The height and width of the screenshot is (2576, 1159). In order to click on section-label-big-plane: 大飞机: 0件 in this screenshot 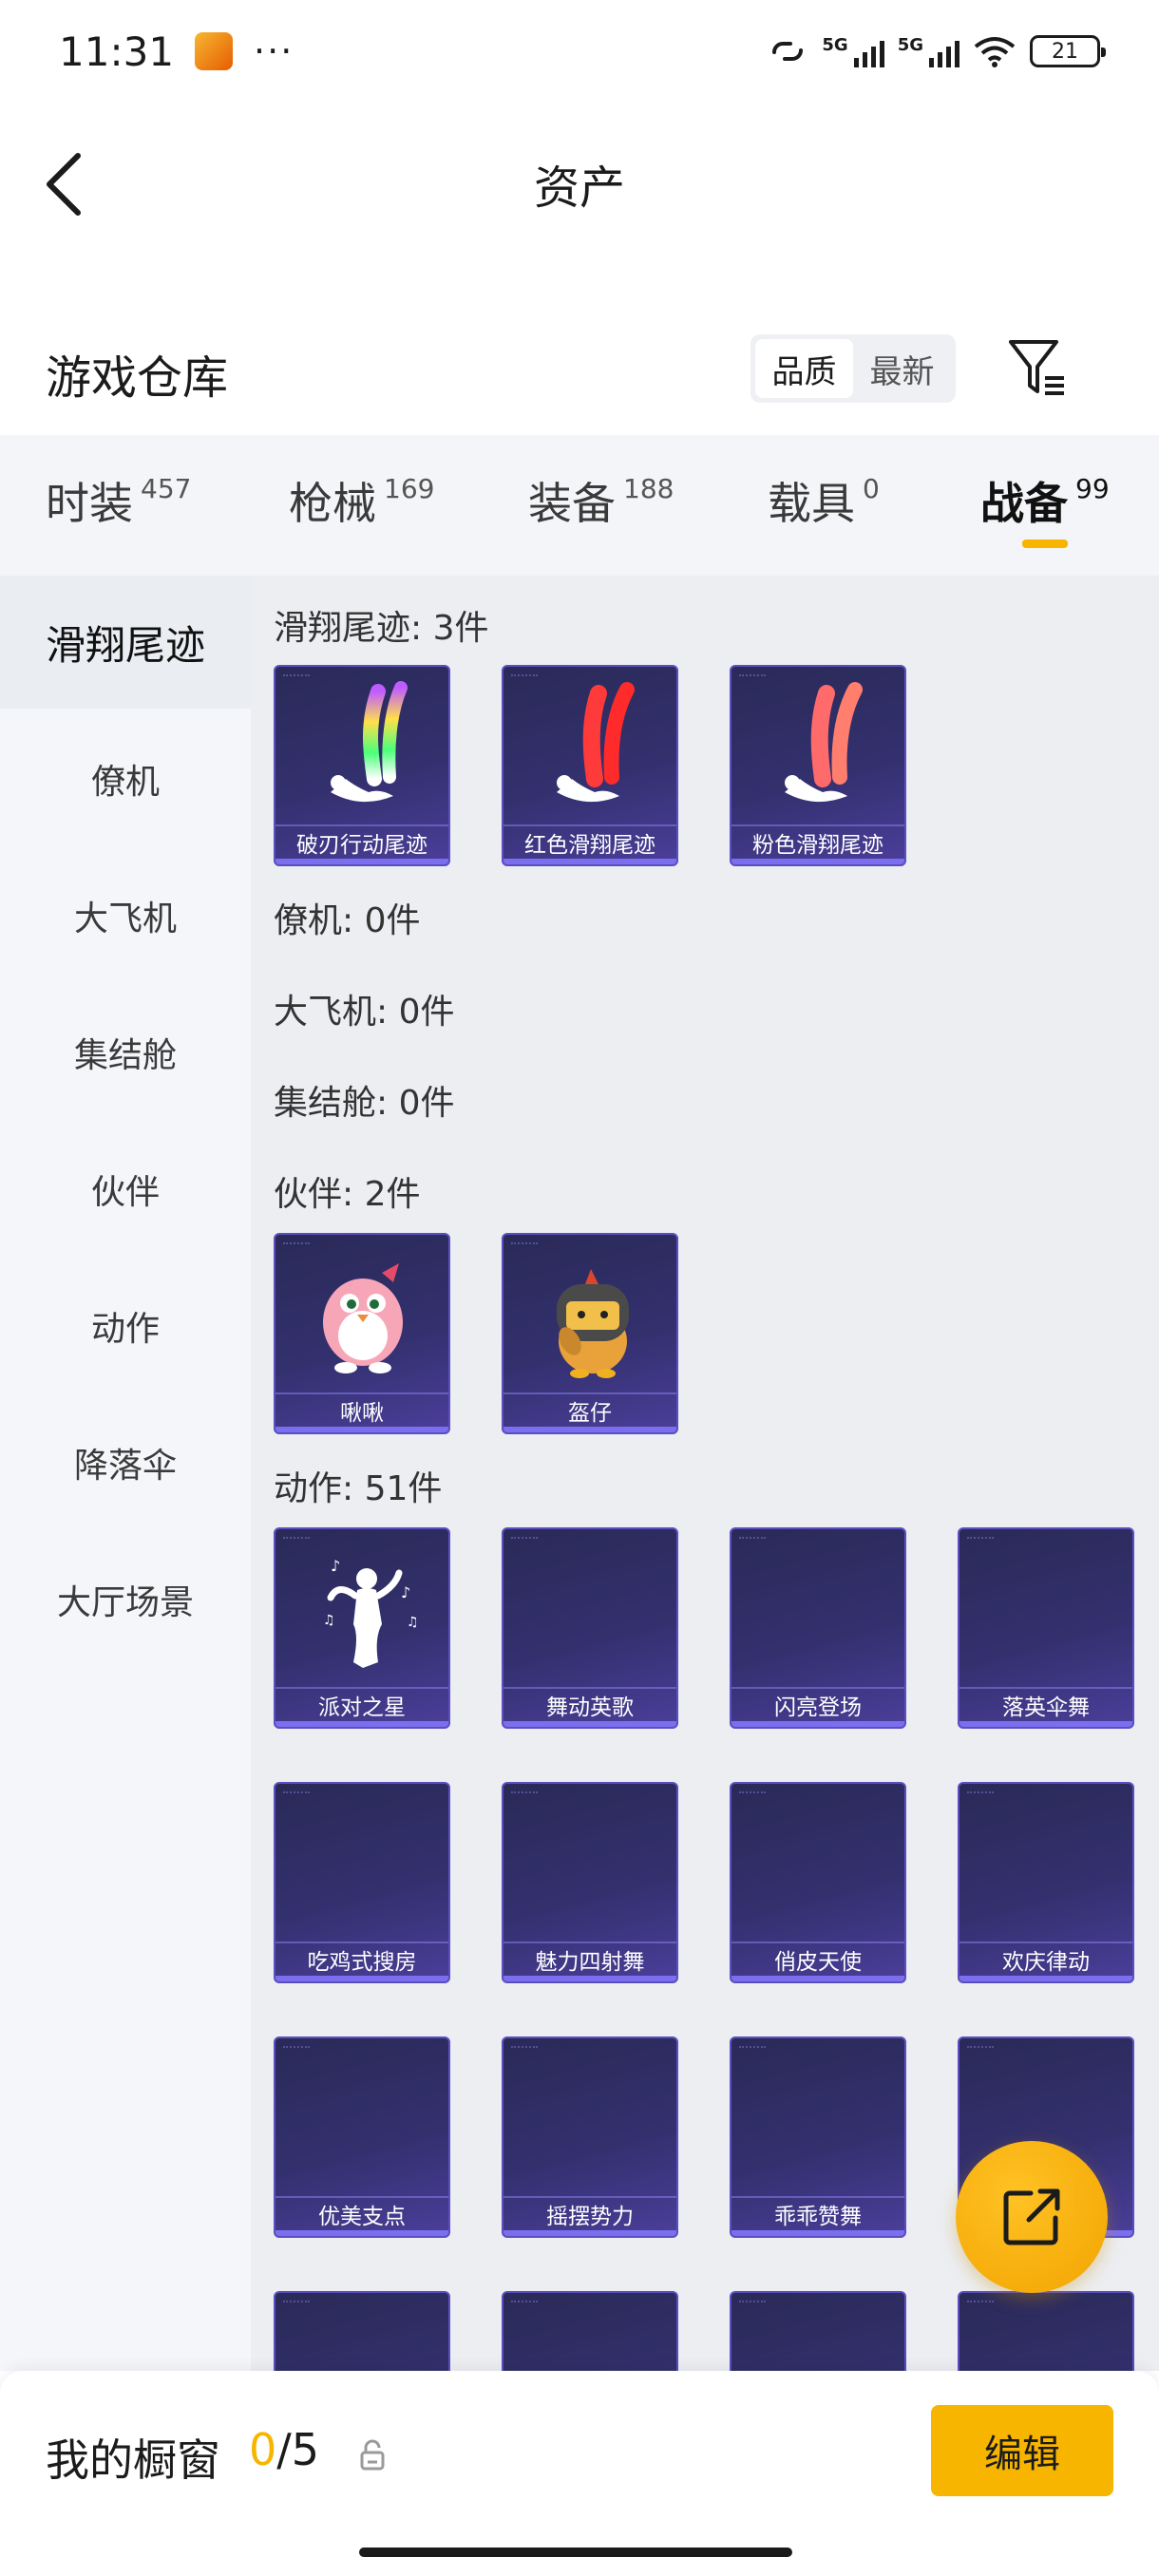, I will do `click(364, 1012)`.